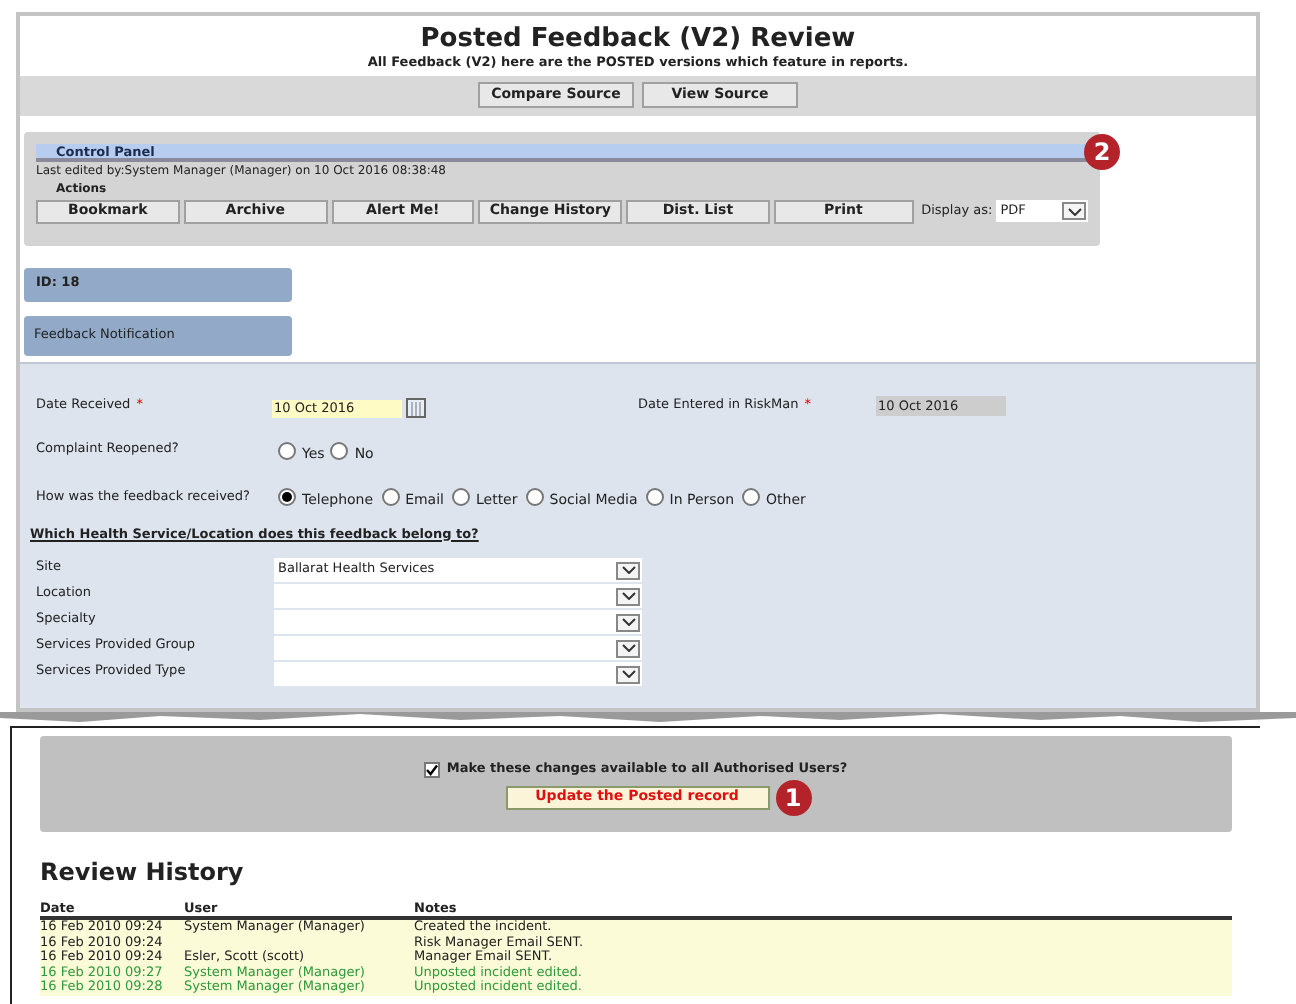 The height and width of the screenshot is (1004, 1296). I want to click on checkmark-icon, so click(432, 769).